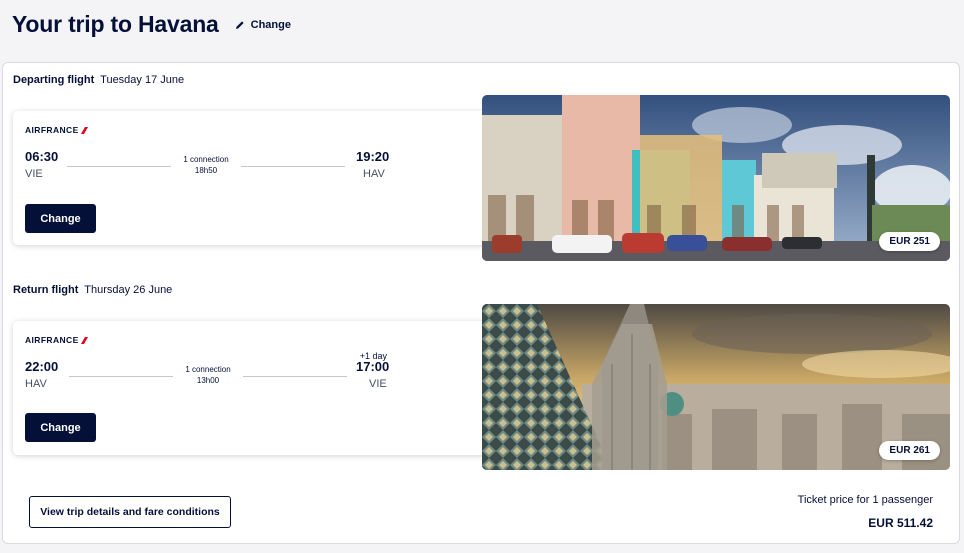 This screenshot has height=553, width=964. I want to click on return-flight-heading: Return flight Thursday 26 June, so click(92, 290).